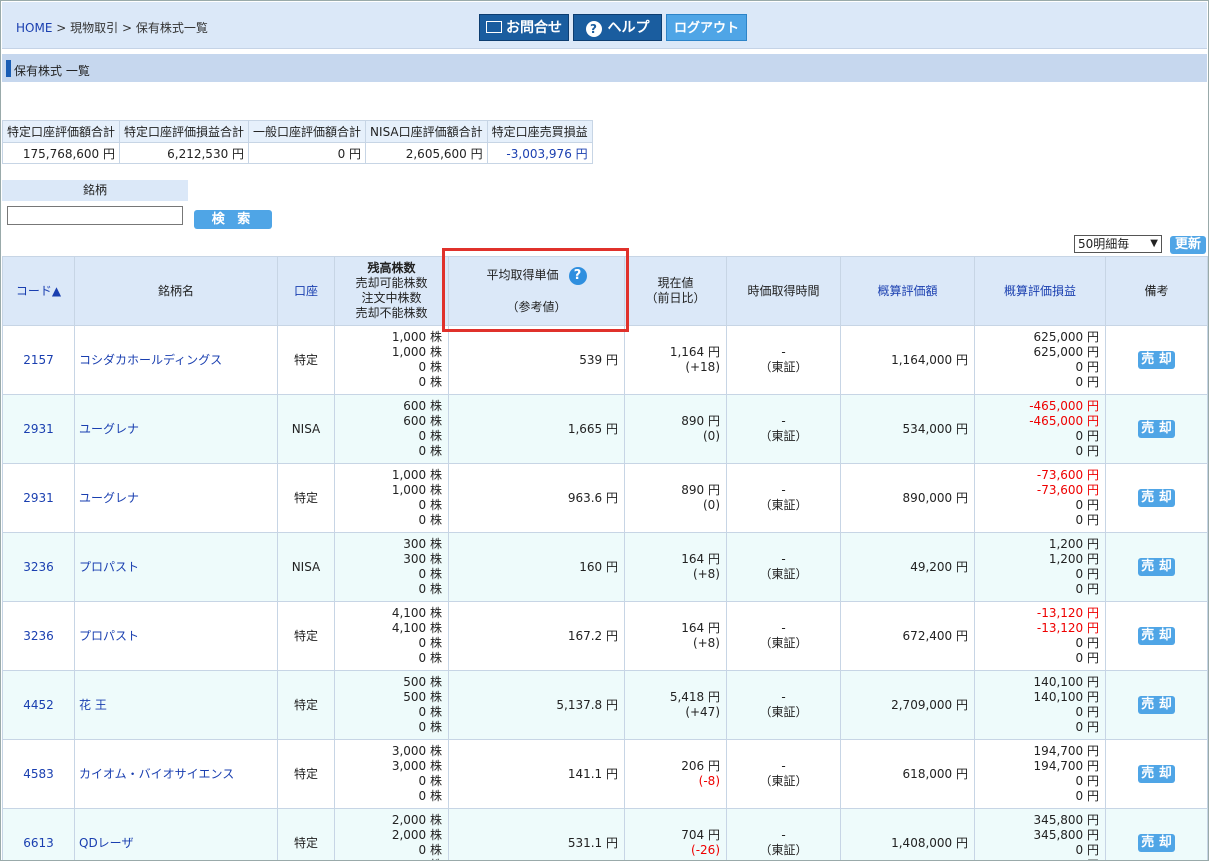 The image size is (1209, 861). I want to click on price-change: (0), so click(711, 436).